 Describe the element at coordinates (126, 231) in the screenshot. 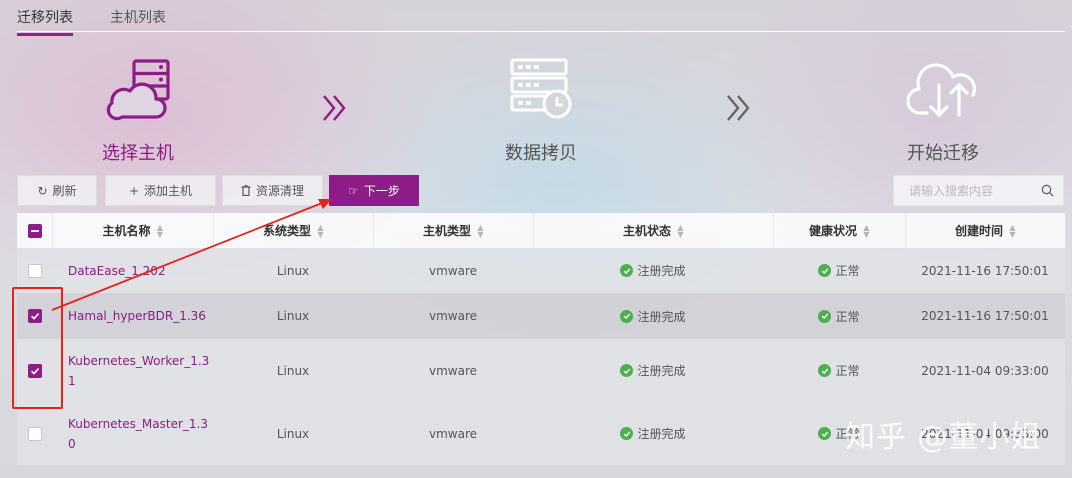

I see `column-label: 主机名称` at that location.